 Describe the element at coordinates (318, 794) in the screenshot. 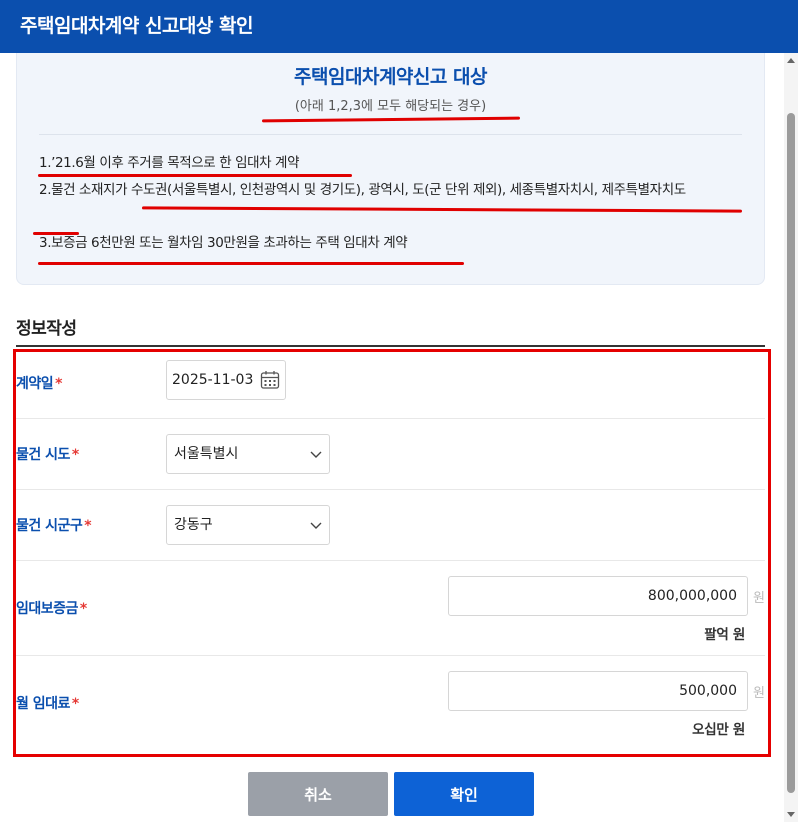

I see `cancel-button: 취소` at that location.